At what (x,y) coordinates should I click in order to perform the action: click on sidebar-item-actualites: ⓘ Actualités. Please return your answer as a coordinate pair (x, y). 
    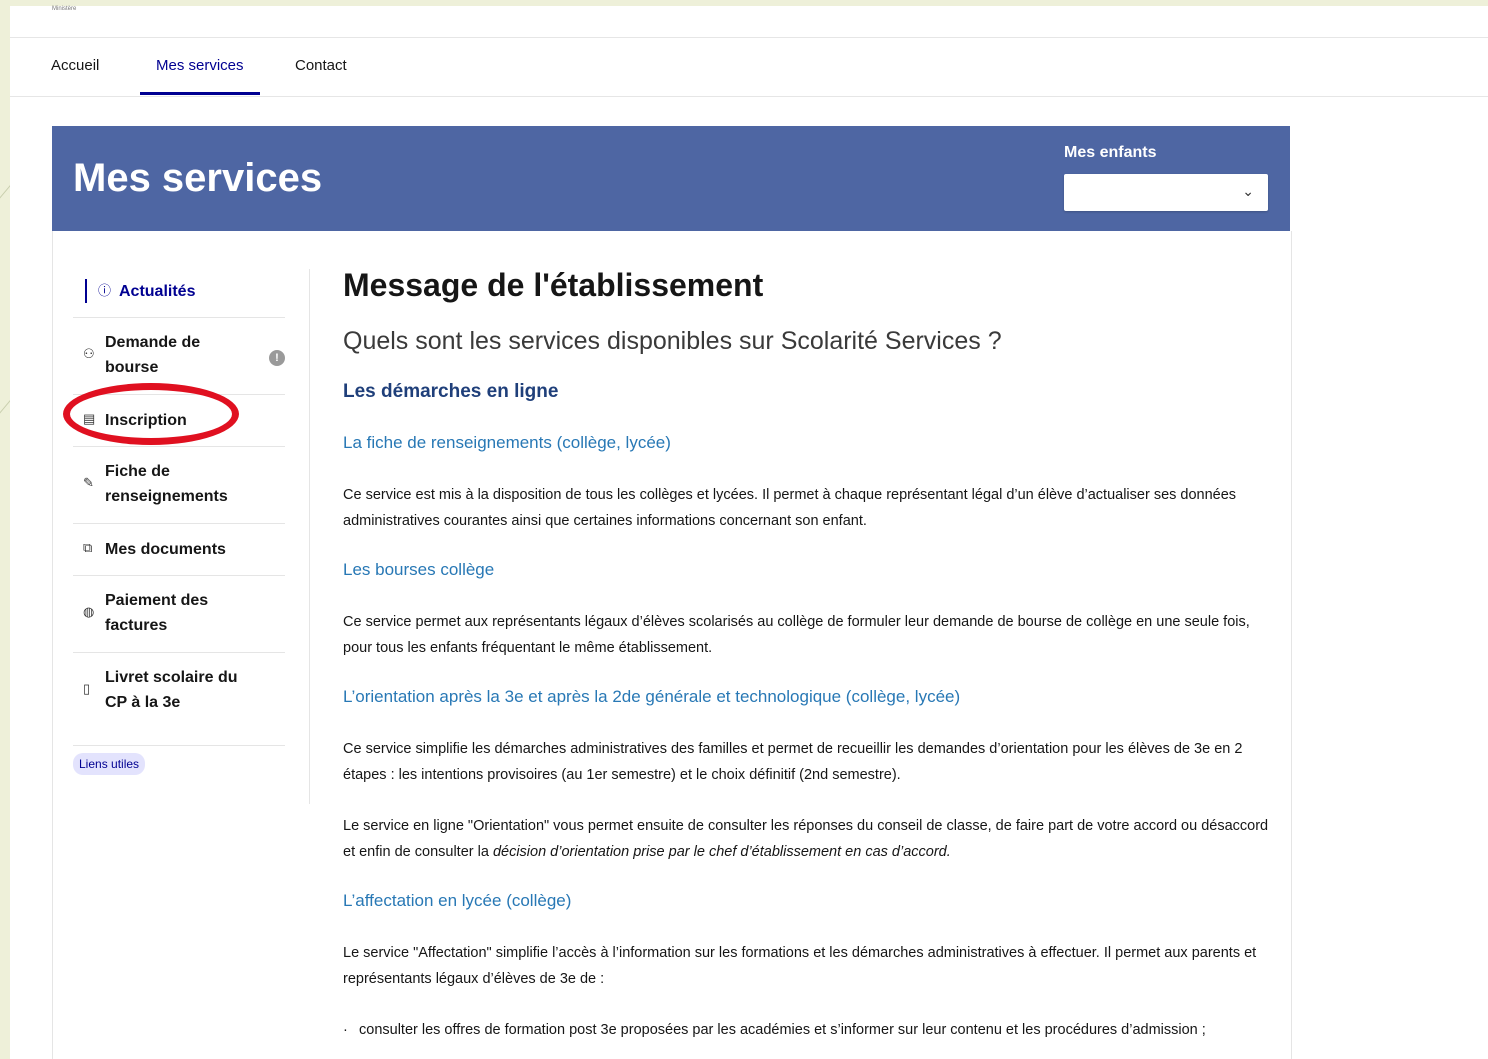
    Looking at the image, I should click on (179, 289).